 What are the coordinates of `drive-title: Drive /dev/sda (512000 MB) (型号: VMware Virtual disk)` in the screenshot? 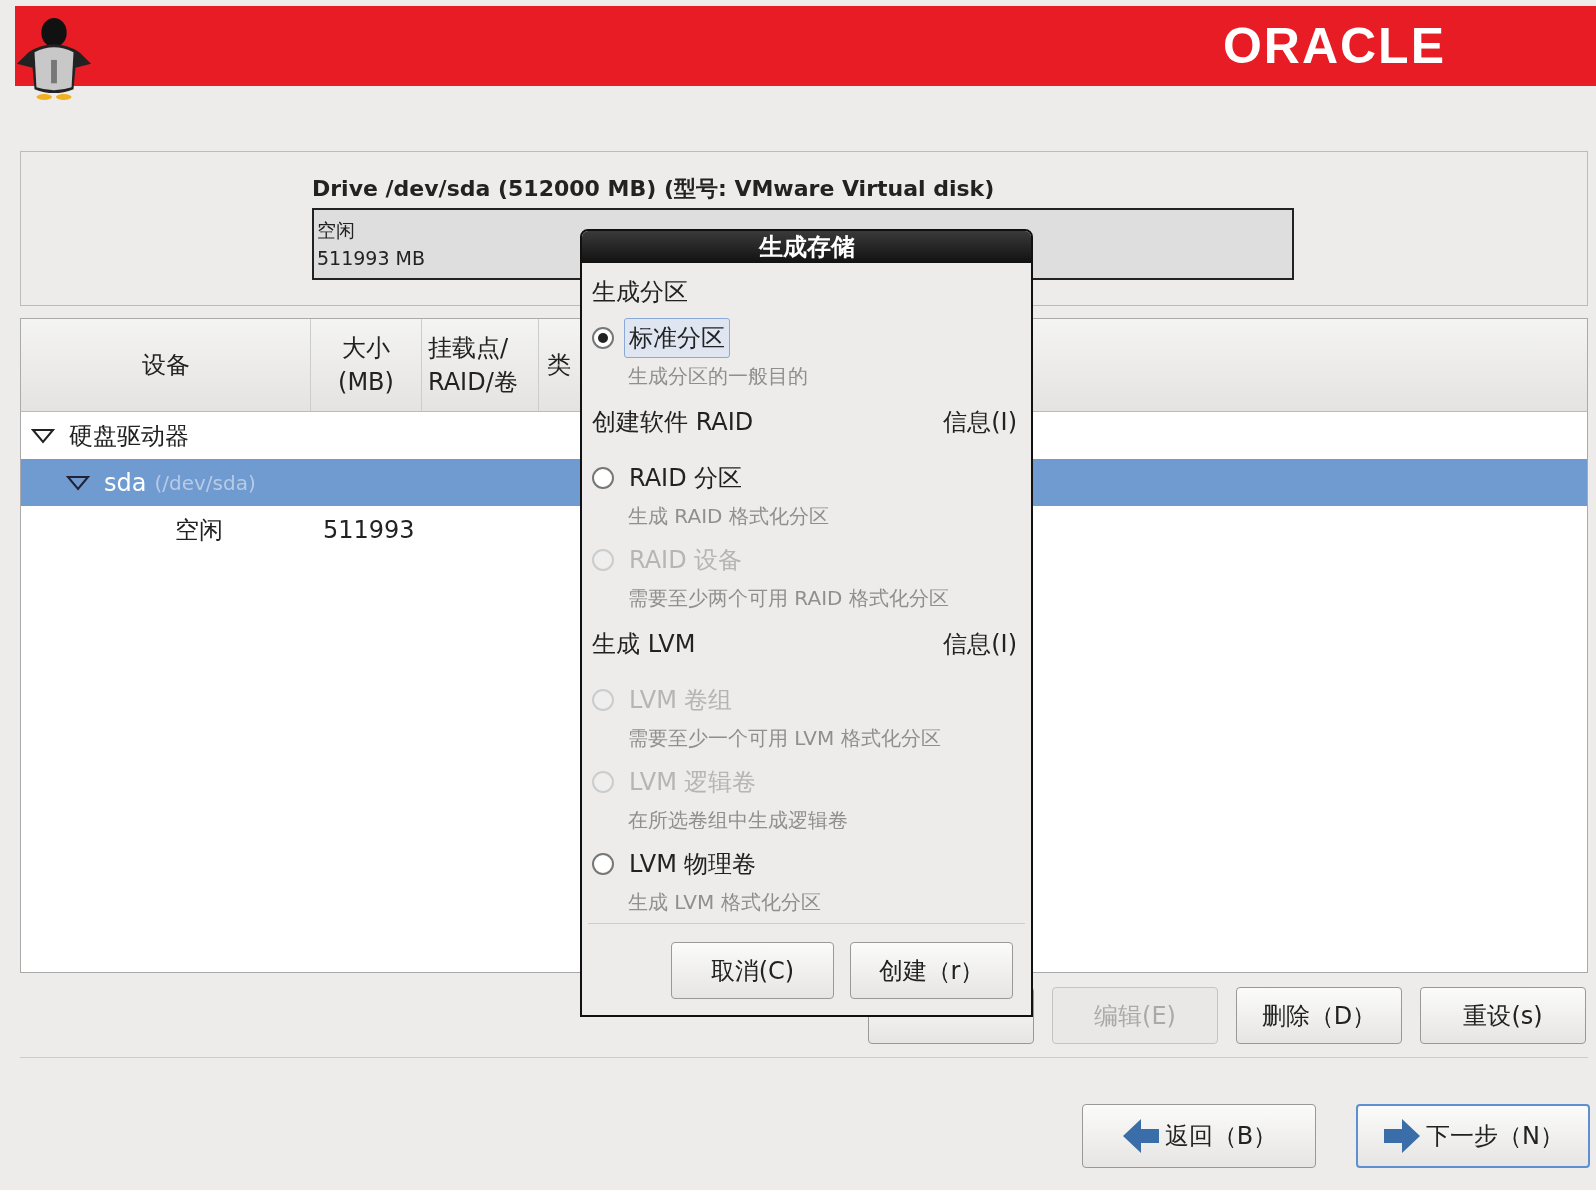 It's located at (654, 189).